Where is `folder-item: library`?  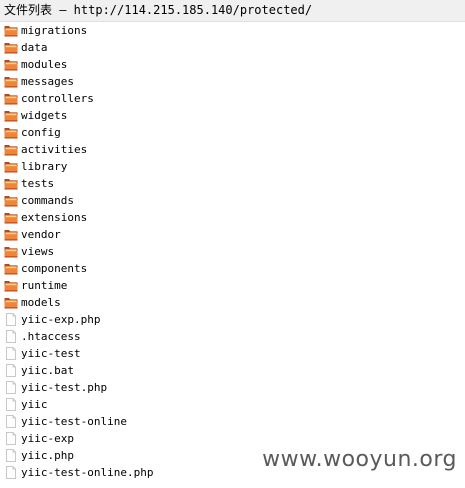
folder-item: library is located at coordinates (232, 166).